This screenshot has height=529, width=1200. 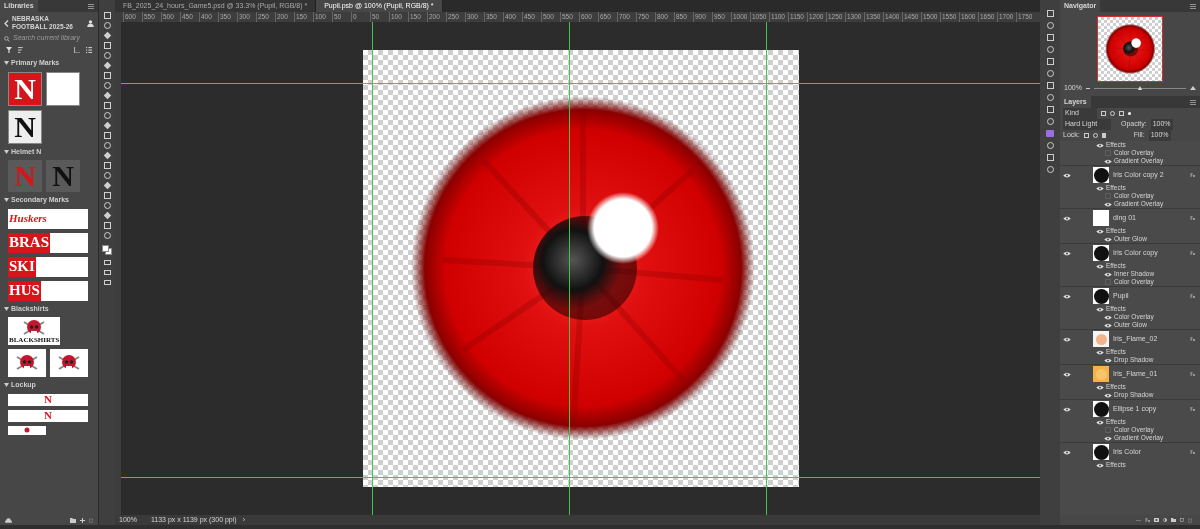 I want to click on slider-thumb, so click(x=1139, y=88).